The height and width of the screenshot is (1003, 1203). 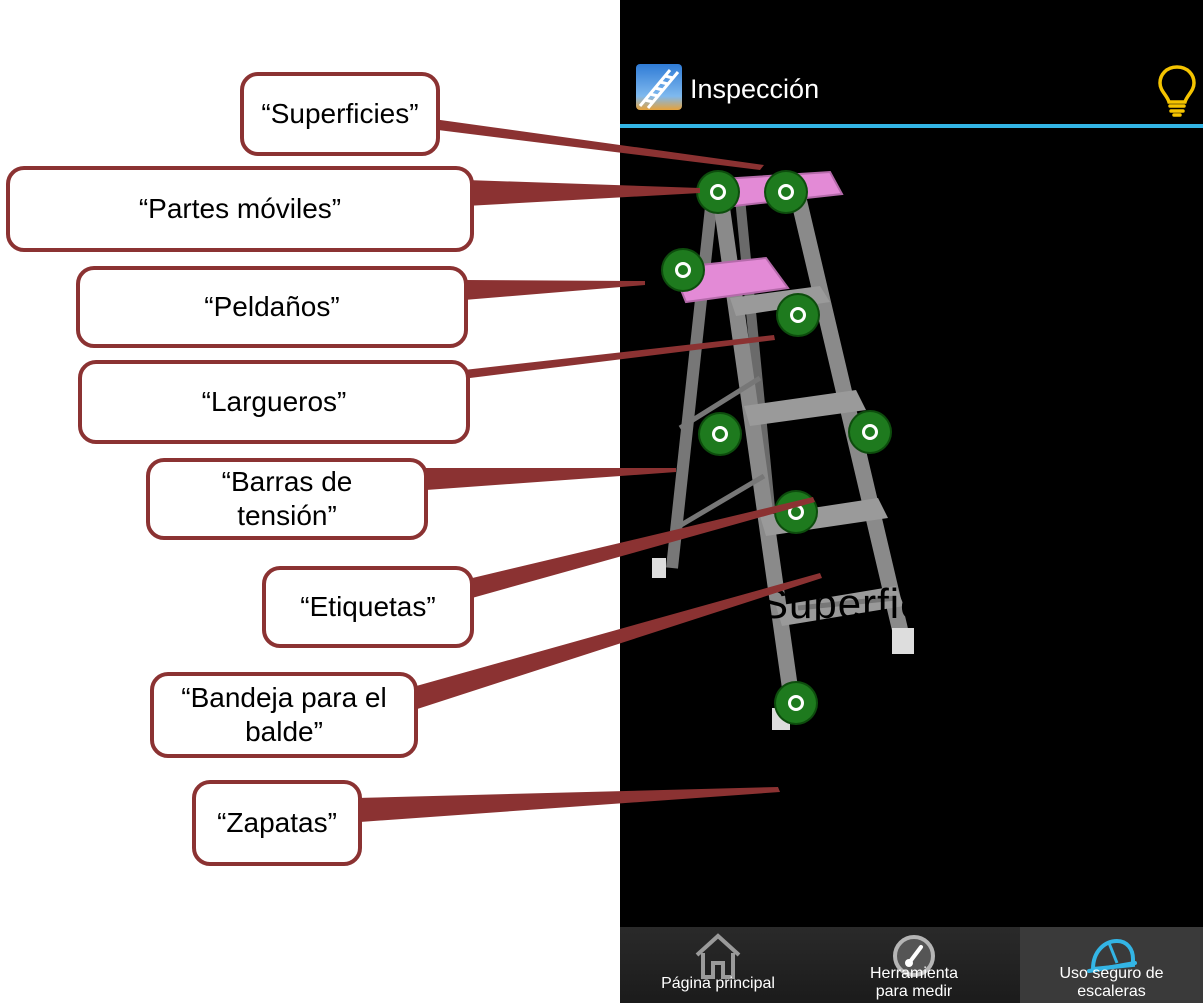 What do you see at coordinates (718, 192) in the screenshot?
I see `hotspot-partes-moviles-left` at bounding box center [718, 192].